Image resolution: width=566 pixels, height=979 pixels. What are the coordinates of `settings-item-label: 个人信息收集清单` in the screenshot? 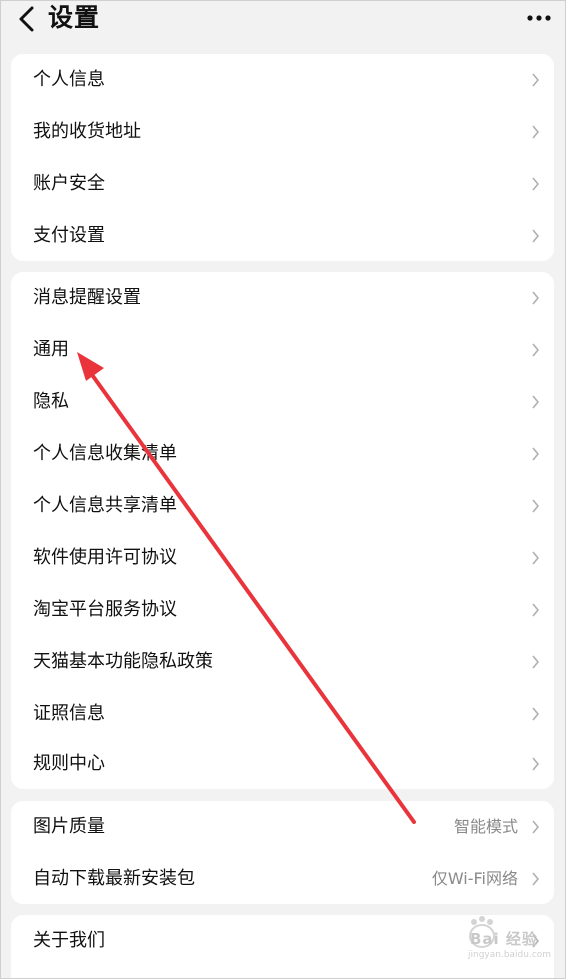 It's located at (105, 453).